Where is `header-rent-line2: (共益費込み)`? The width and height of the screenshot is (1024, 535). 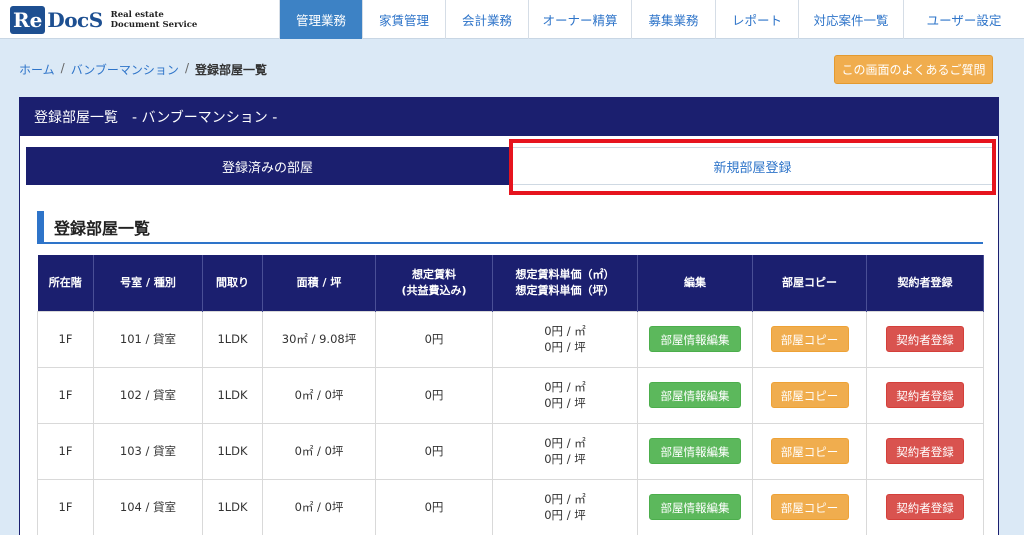
header-rent-line2: (共益費込み) is located at coordinates (434, 290).